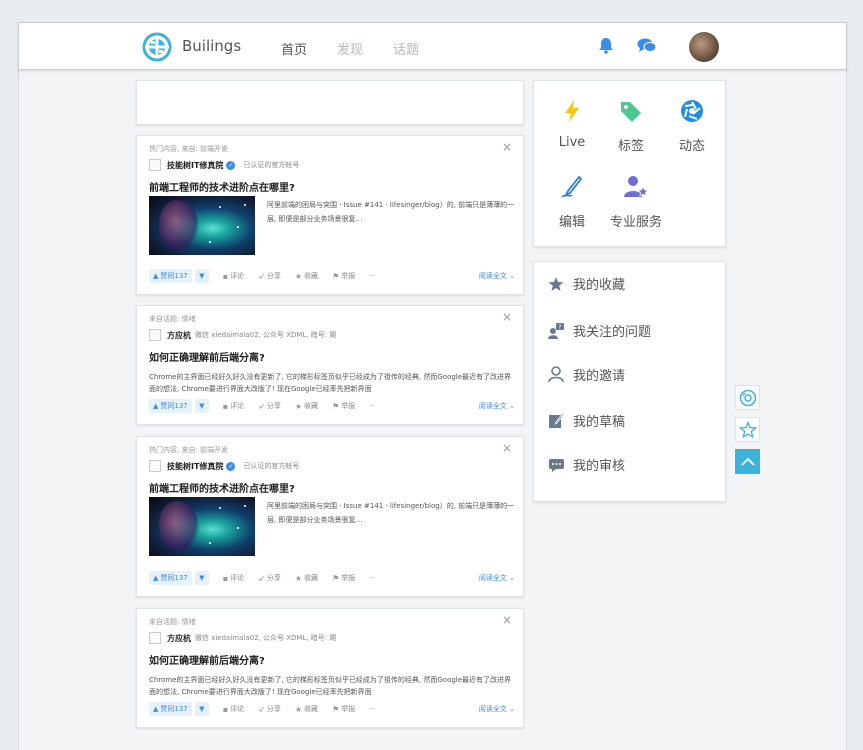  What do you see at coordinates (242, 638) in the screenshot?
I see `author-row: 方应杭 微信 xiedaimala02, 公众号 XDML, 暗号: 飓` at bounding box center [242, 638].